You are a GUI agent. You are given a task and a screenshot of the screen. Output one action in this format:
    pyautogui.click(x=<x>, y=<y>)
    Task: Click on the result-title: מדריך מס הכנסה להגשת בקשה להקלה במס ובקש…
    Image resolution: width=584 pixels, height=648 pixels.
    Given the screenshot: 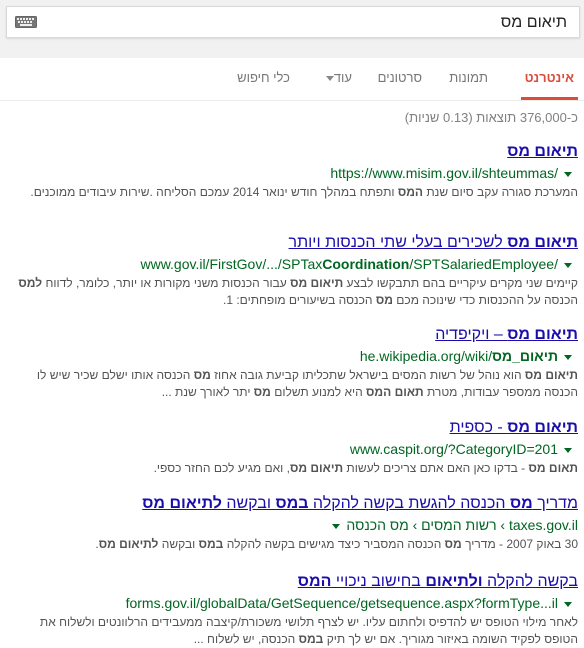 What is the action you would take?
    pyautogui.click(x=292, y=504)
    